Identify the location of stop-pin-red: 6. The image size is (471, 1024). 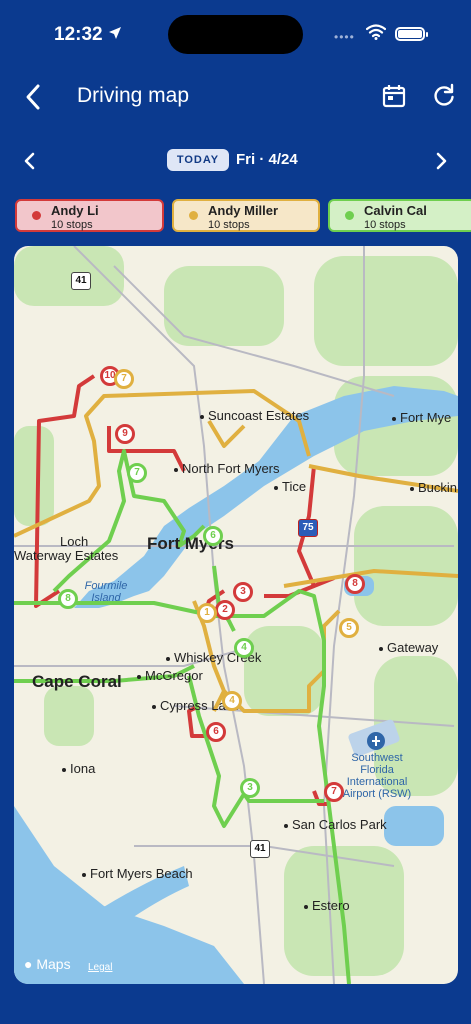
(216, 732).